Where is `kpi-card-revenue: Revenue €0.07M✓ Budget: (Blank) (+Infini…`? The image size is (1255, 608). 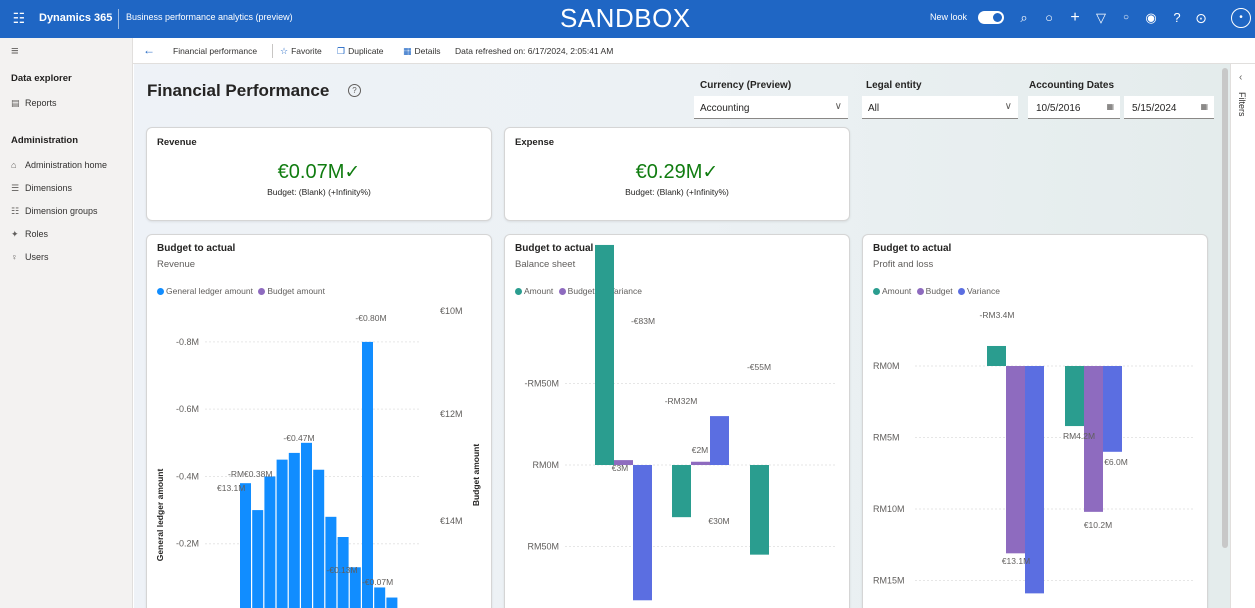 kpi-card-revenue: Revenue €0.07M✓ Budget: (Blank) (+Infini… is located at coordinates (319, 174).